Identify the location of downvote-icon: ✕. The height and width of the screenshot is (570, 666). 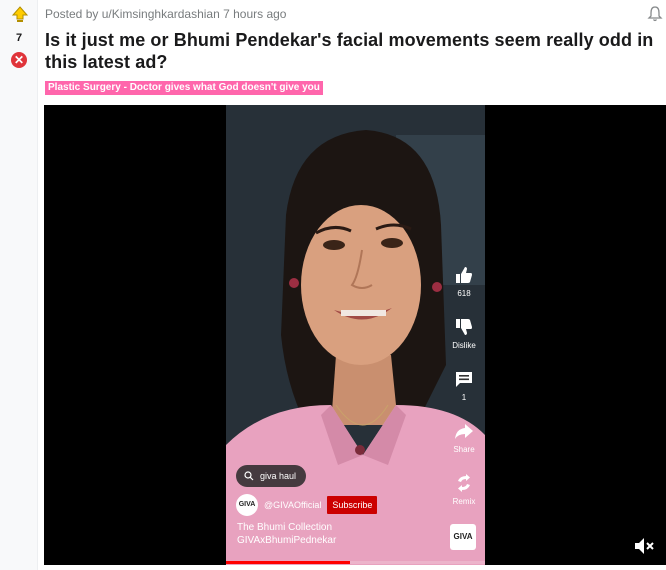
(19, 60).